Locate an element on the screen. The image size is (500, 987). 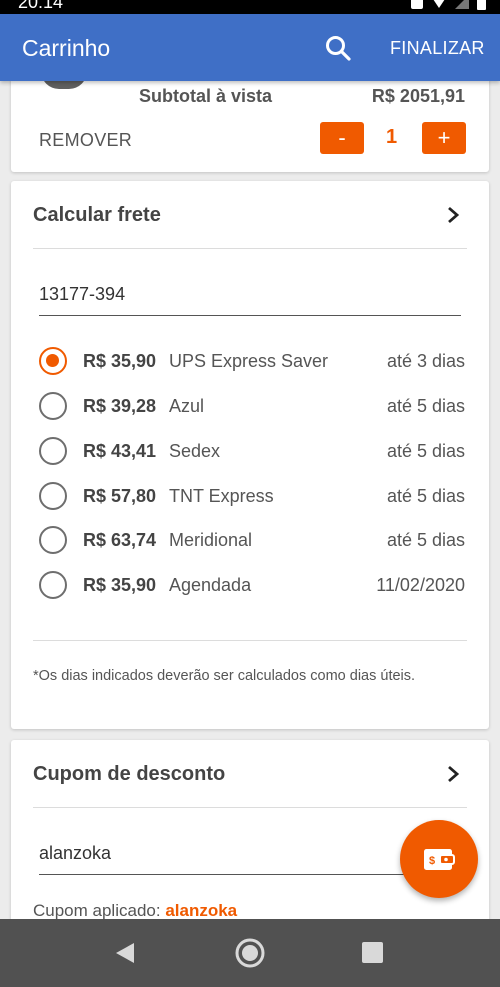
status-icons is located at coordinates (448, 5).